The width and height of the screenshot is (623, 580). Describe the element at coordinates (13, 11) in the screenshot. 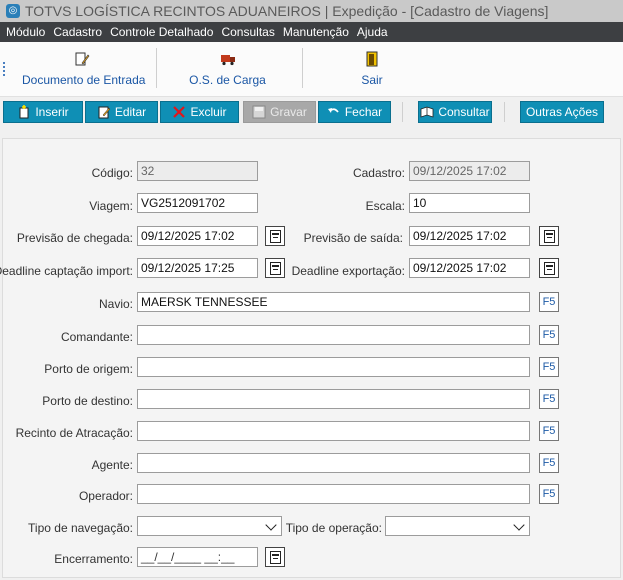

I see `app-logo-icon: ◎` at that location.